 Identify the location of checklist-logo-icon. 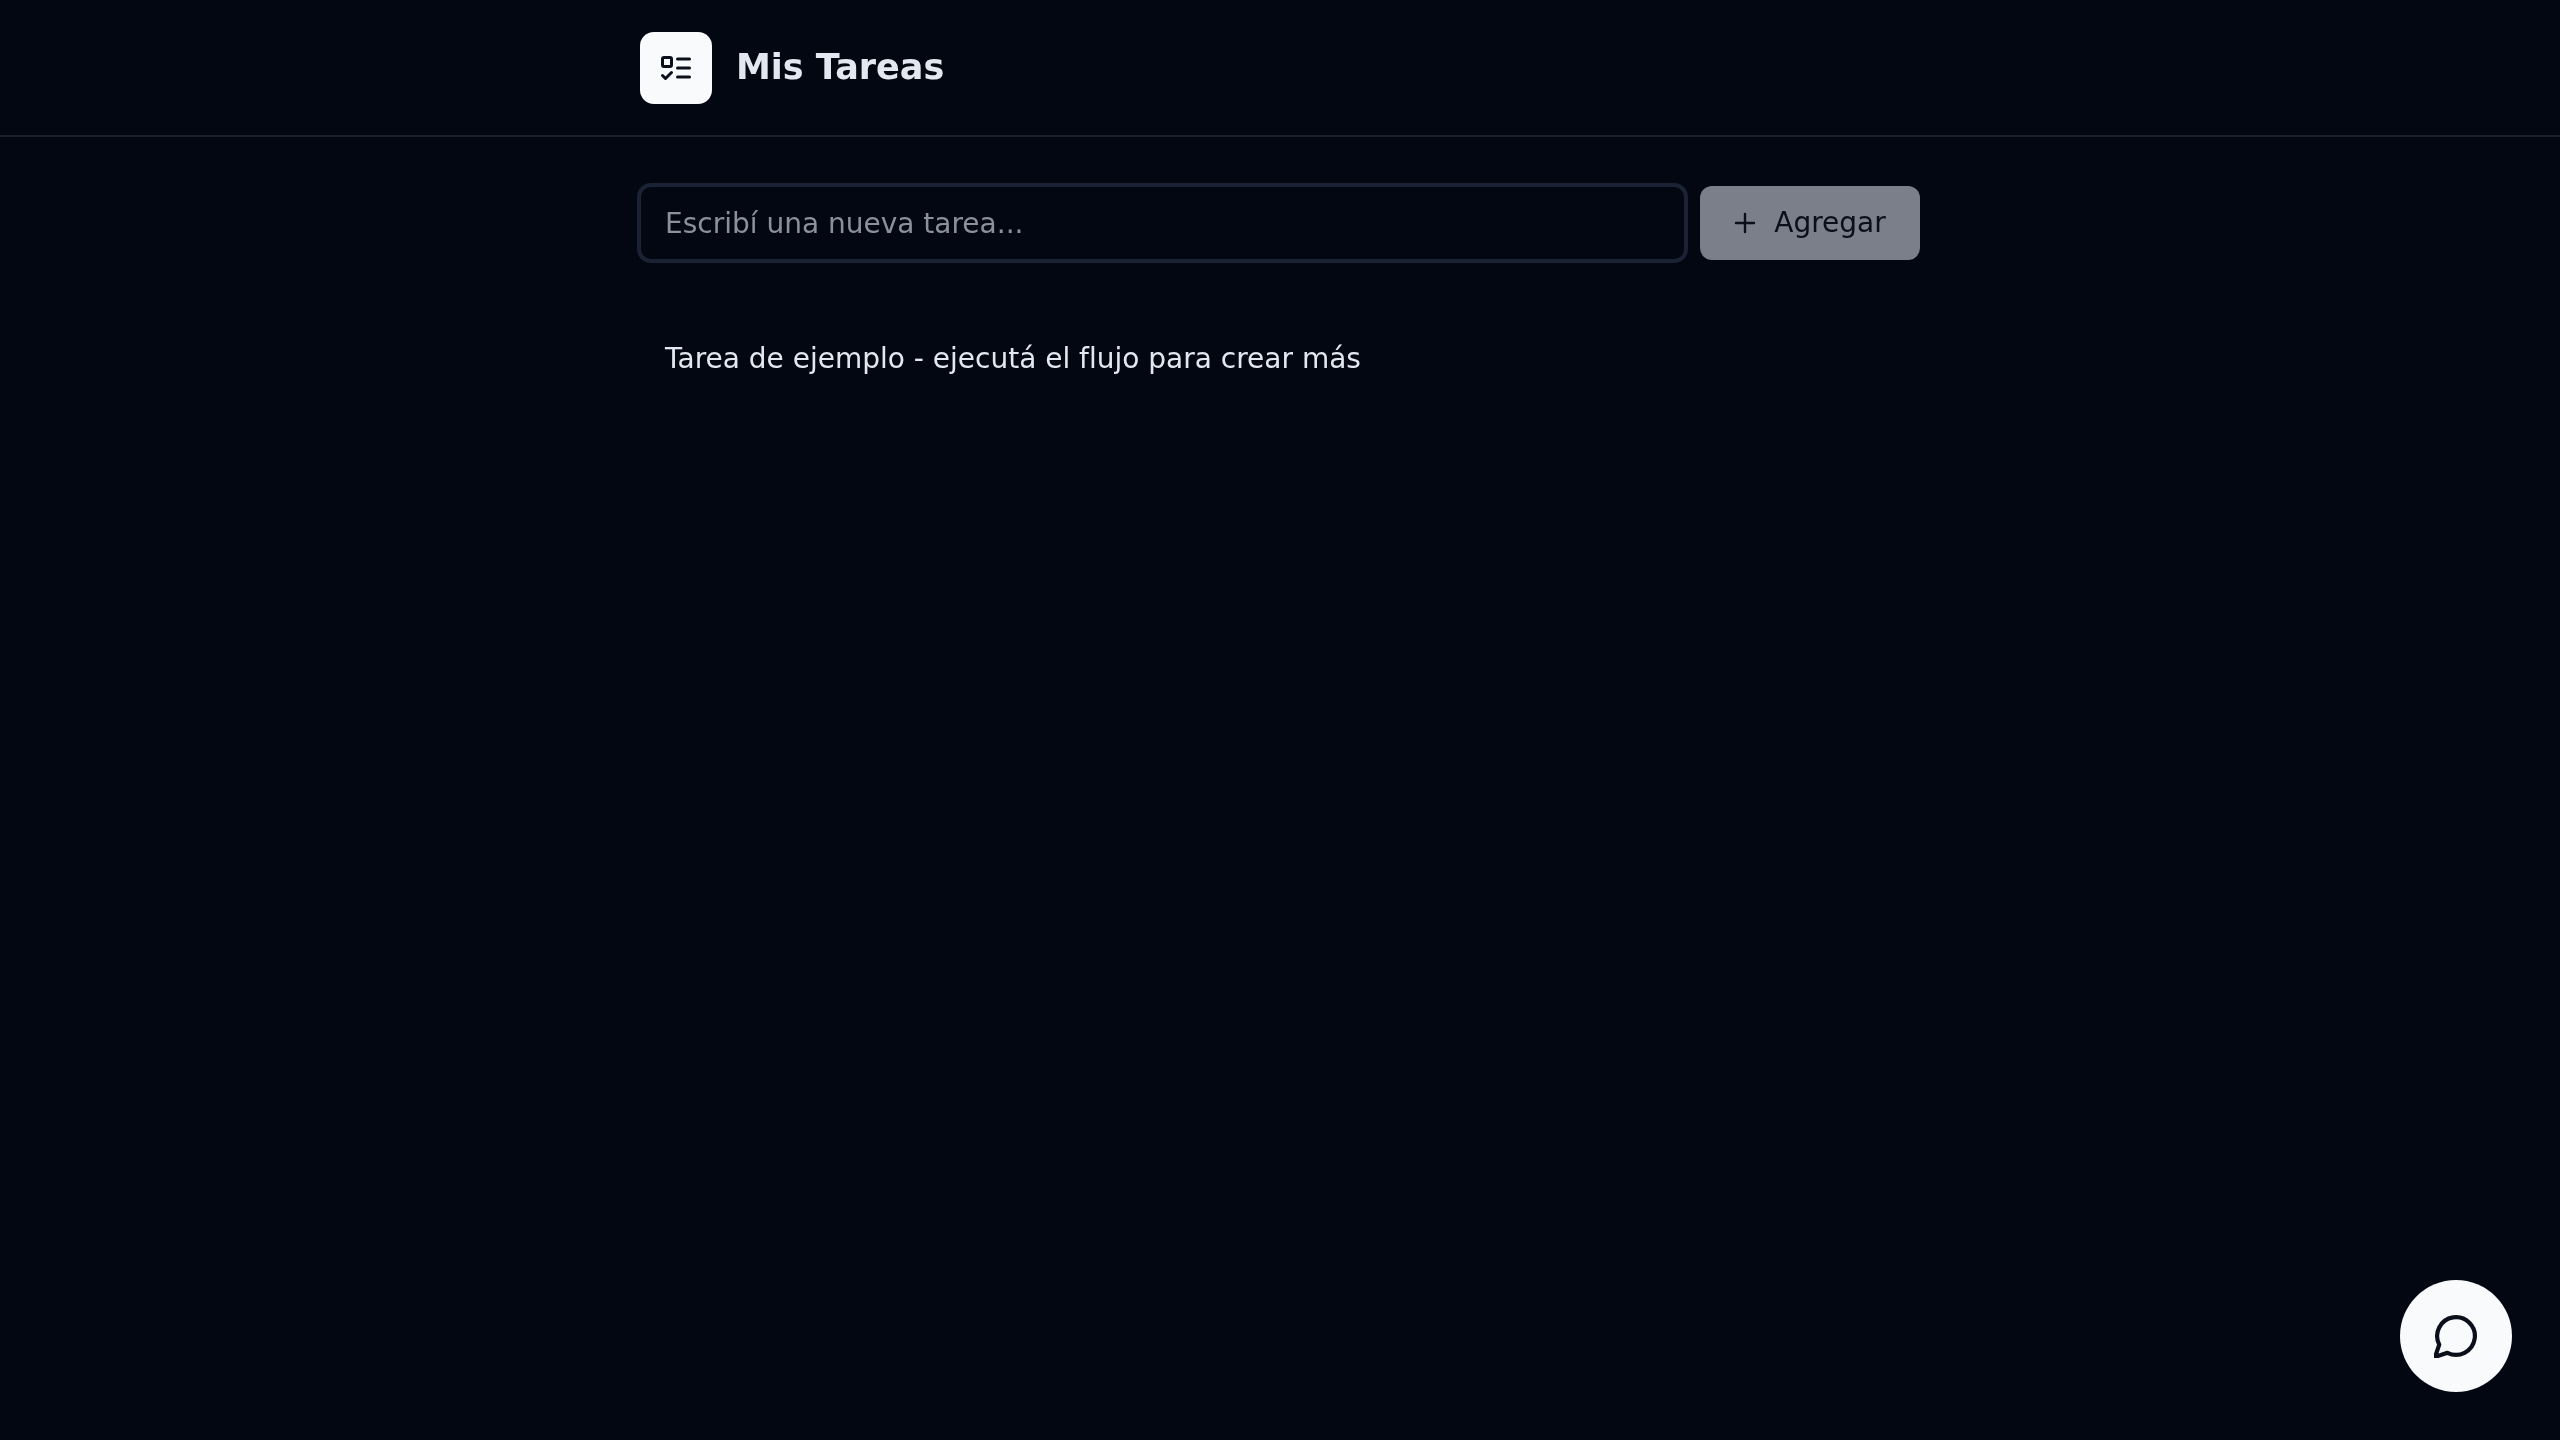
(676, 67).